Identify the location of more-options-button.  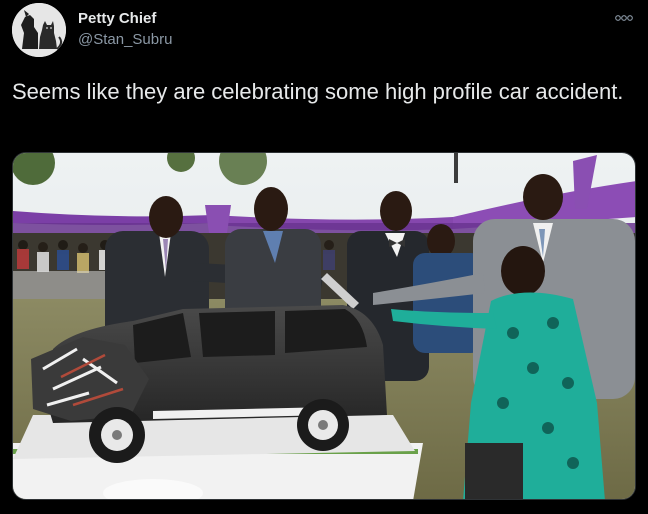
(624, 18).